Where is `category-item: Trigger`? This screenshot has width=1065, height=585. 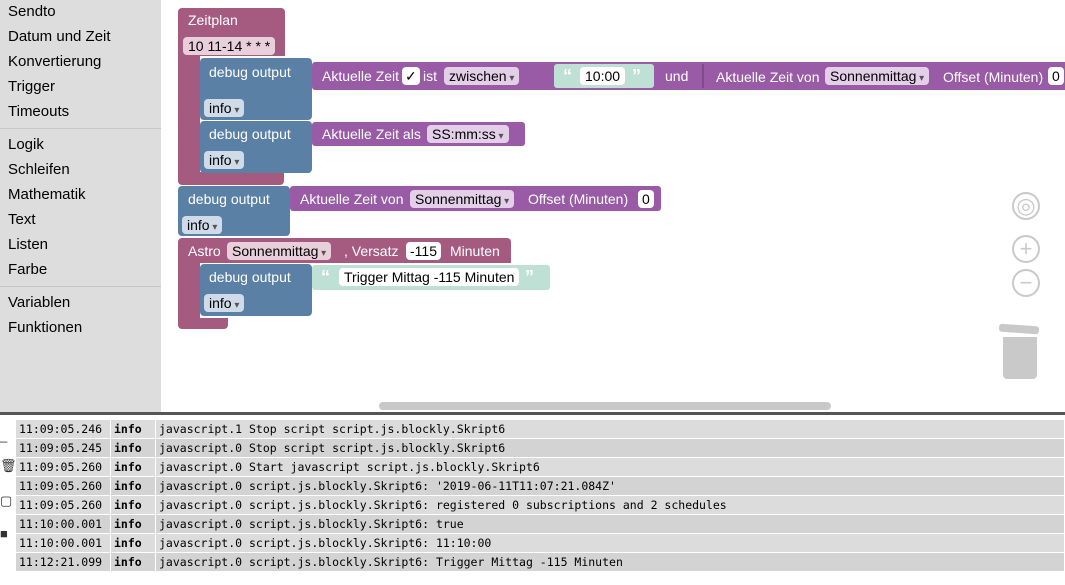
category-item: Trigger is located at coordinates (80, 87).